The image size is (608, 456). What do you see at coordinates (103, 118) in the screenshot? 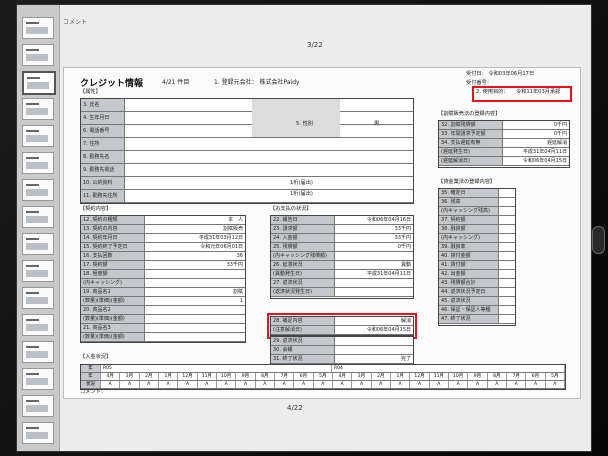
I see `row-label: 4. 生年月日` at bounding box center [103, 118].